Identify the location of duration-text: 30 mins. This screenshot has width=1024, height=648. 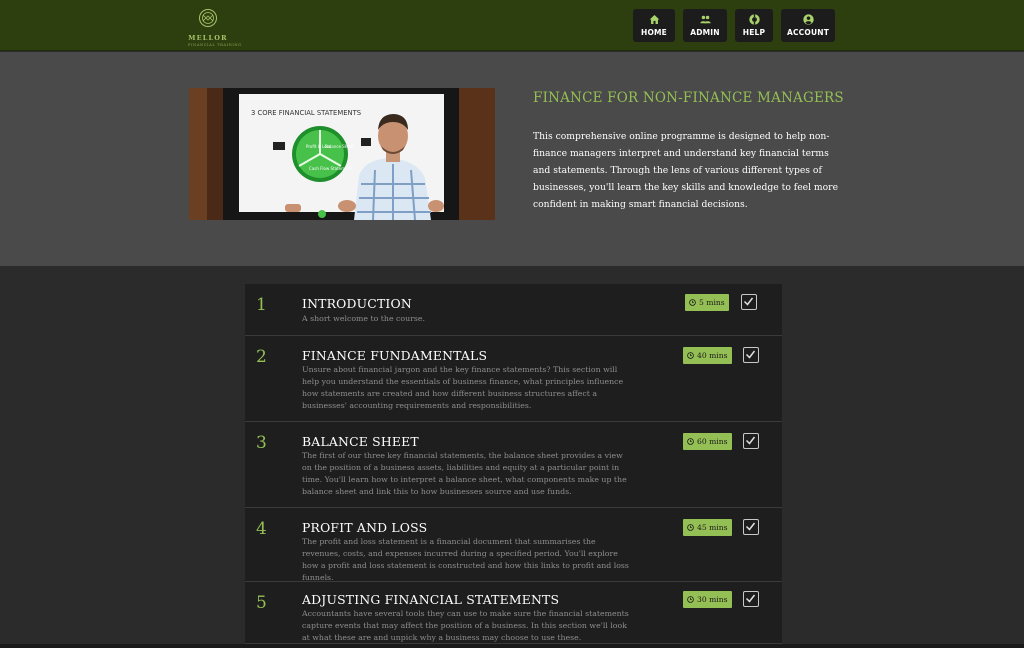
(712, 599).